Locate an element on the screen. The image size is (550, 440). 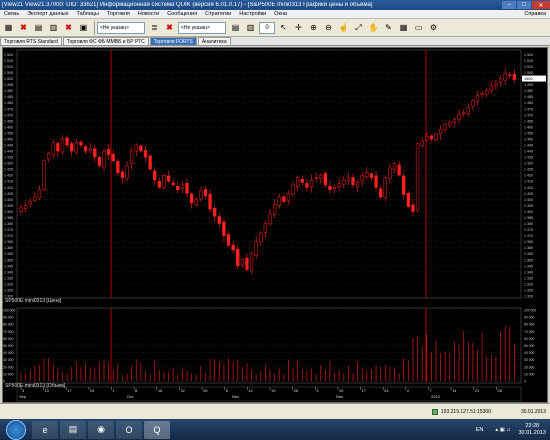
tab-rts-standard: Торговля RTS Standard is located at coordinates (31, 41).